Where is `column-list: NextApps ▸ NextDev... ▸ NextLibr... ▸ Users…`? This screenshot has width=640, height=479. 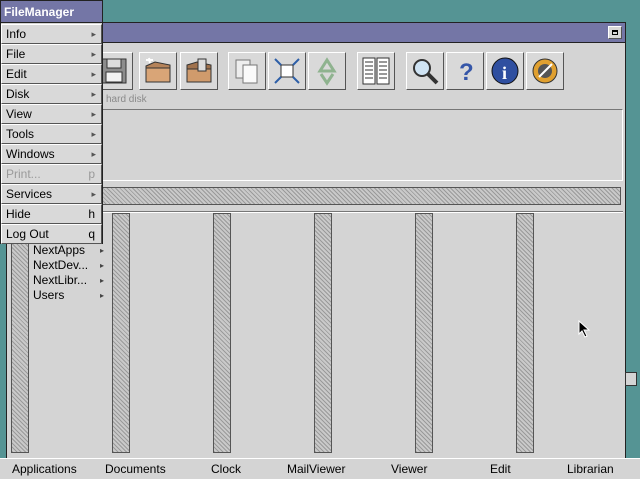 column-list: NextApps ▸ NextDev... ▸ NextLibr... ▸ Users… is located at coordinates (70, 333).